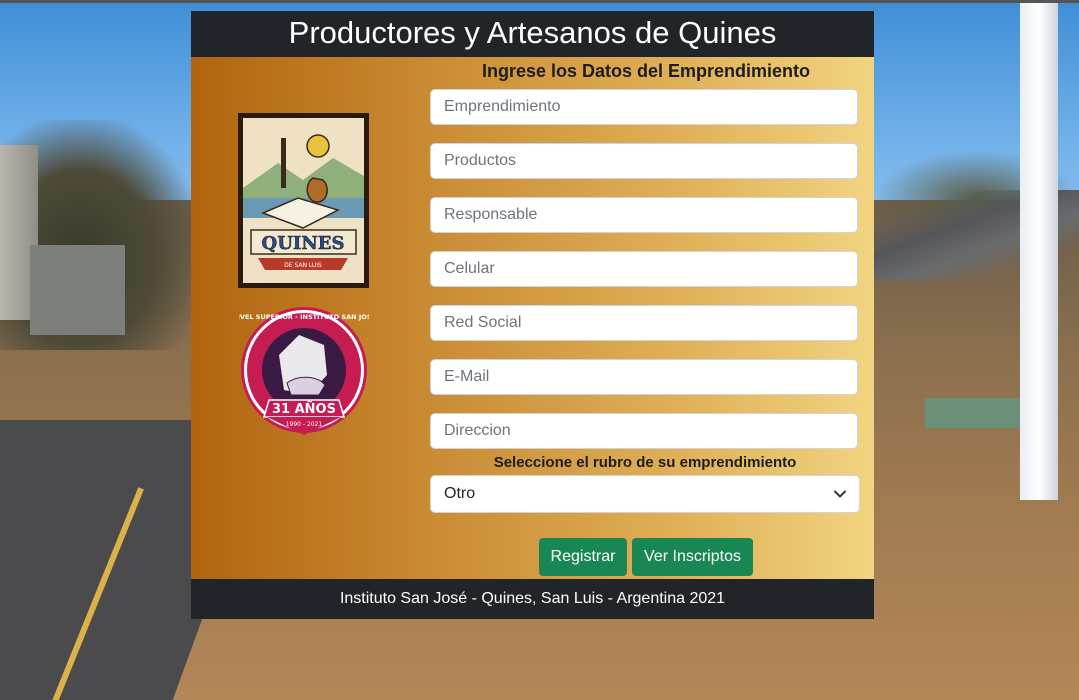 The height and width of the screenshot is (700, 1079). Describe the element at coordinates (583, 557) in the screenshot. I see `register-button: Registrar` at that location.